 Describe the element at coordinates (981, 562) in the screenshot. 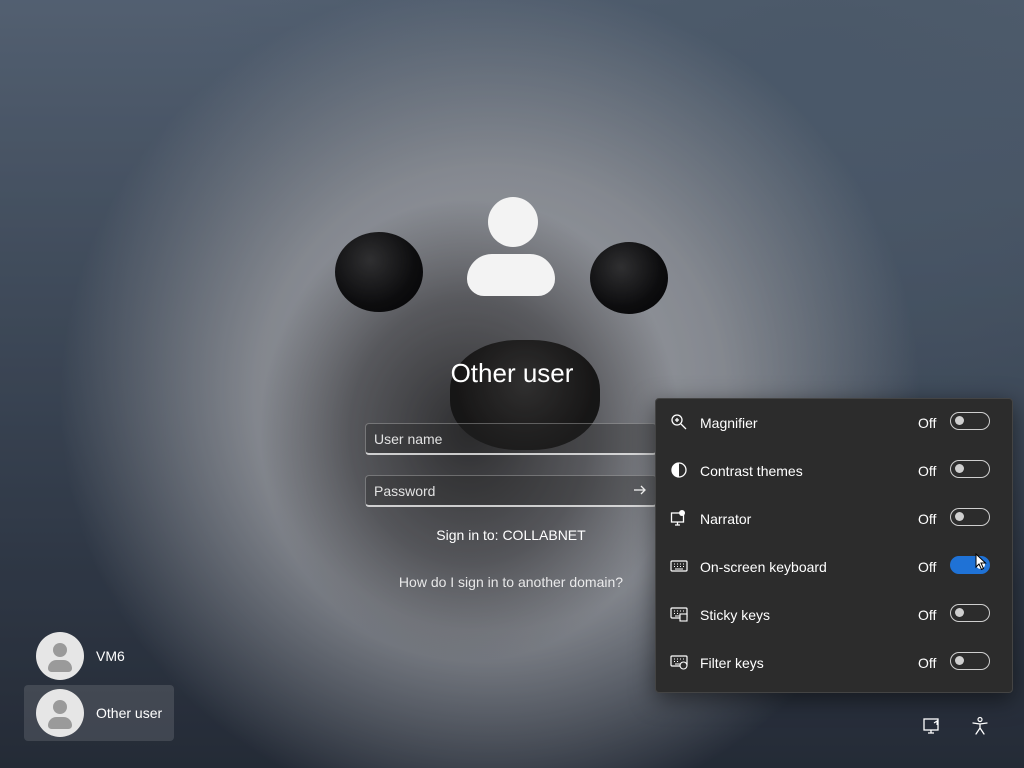

I see `mouse-cursor-icon` at that location.